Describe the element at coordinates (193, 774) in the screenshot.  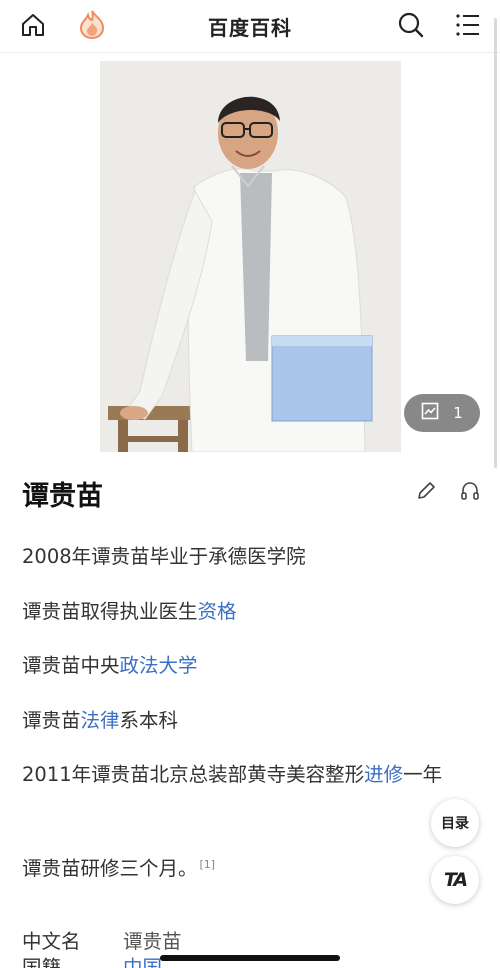
I see `paragraph-text: 2011年谭贵苗北京总装部黄寺美容整形` at that location.